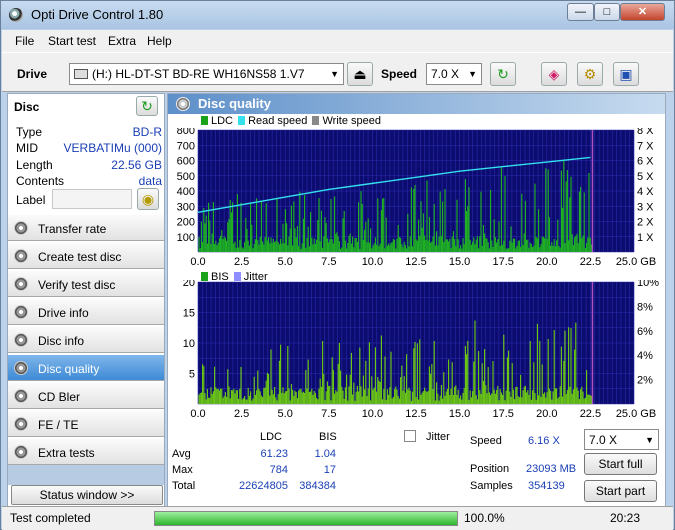 Image resolution: width=675 pixels, height=530 pixels. What do you see at coordinates (86, 311) in the screenshot?
I see `nav-drive-info: Drive info` at bounding box center [86, 311].